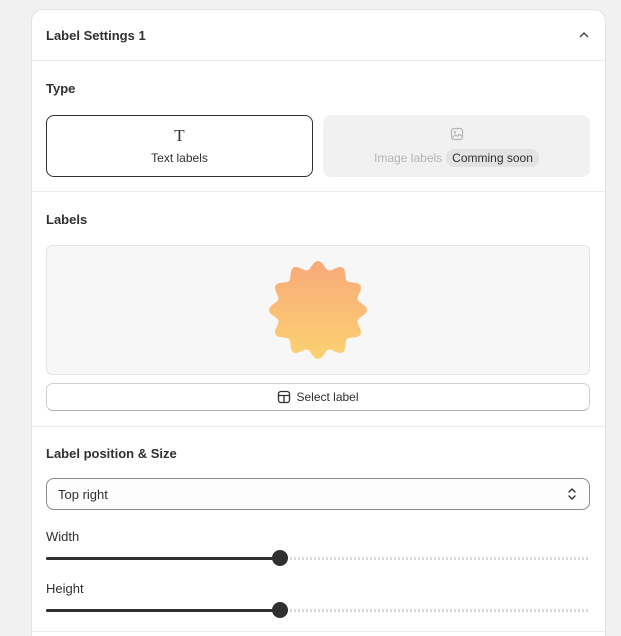 The image size is (621, 636). I want to click on image-labels-option: Image labels Comming soon, so click(456, 146).